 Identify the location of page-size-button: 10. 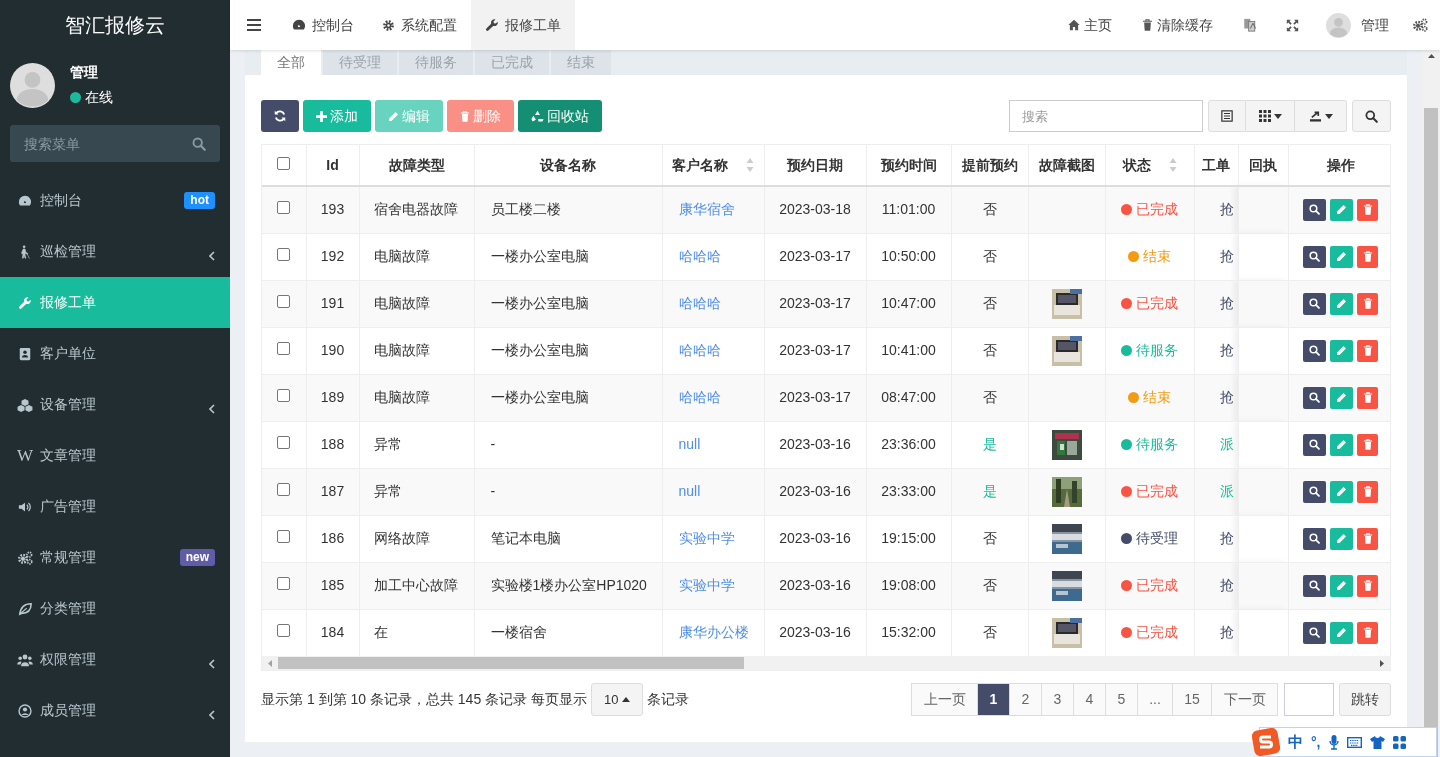
(617, 699).